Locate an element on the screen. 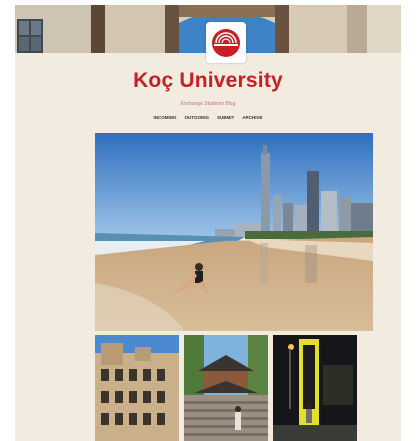 Image resolution: width=417 pixels, height=441 pixels. university-logo is located at coordinates (226, 42).